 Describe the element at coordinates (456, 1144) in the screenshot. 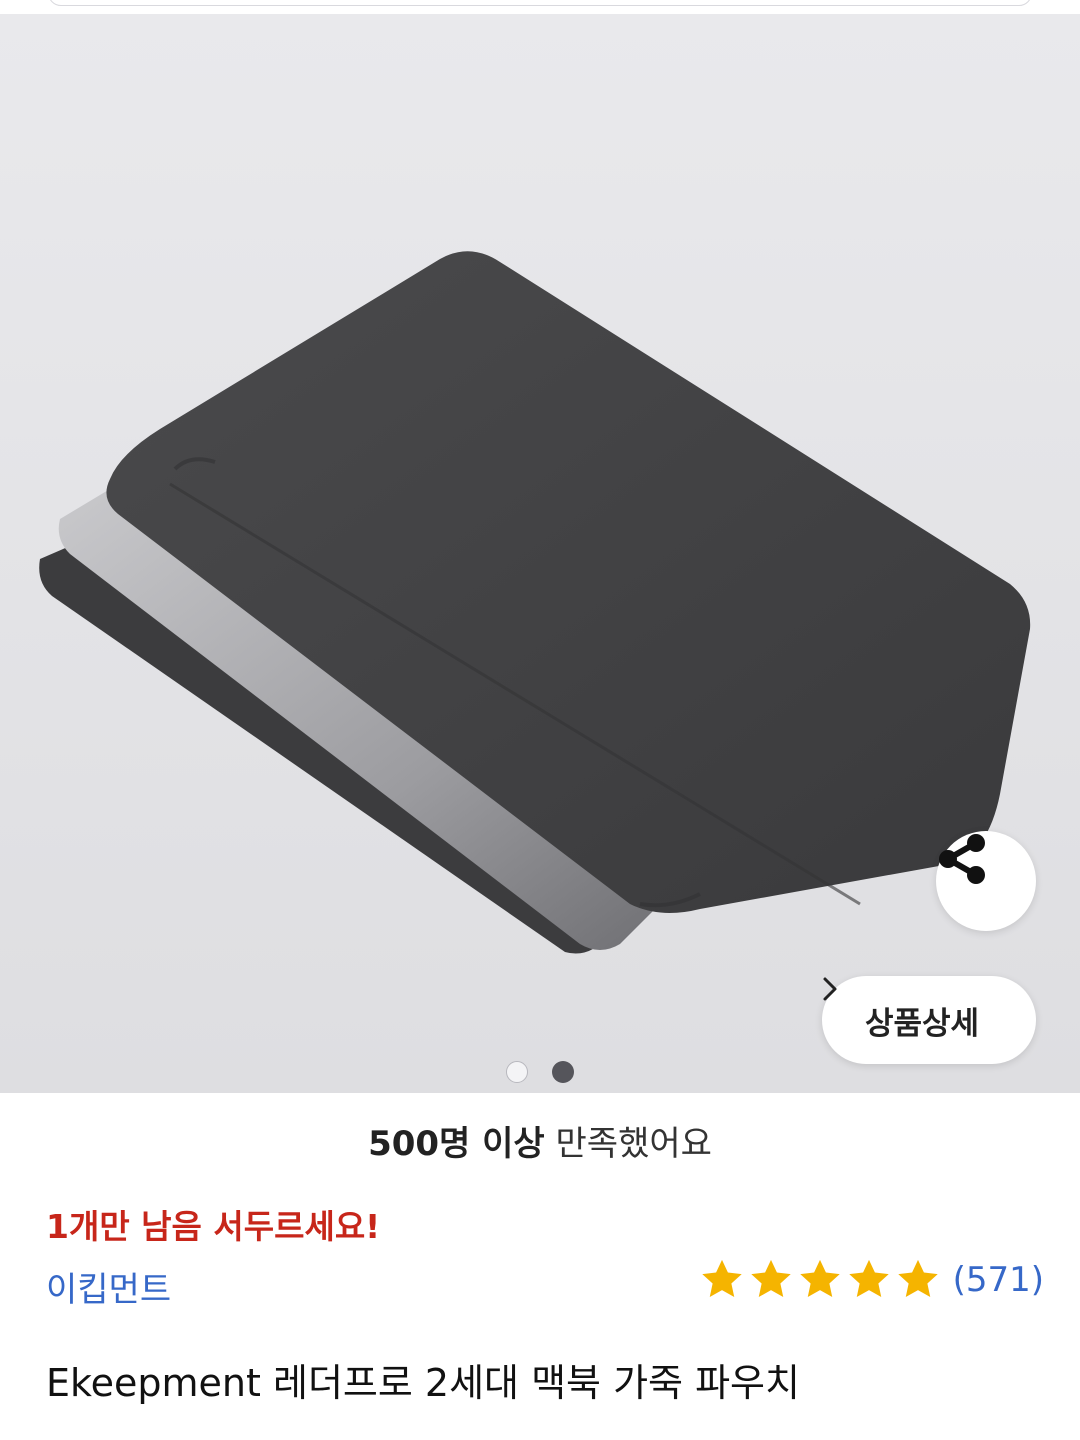

I see `satisfaction-count: 500명 이상` at that location.